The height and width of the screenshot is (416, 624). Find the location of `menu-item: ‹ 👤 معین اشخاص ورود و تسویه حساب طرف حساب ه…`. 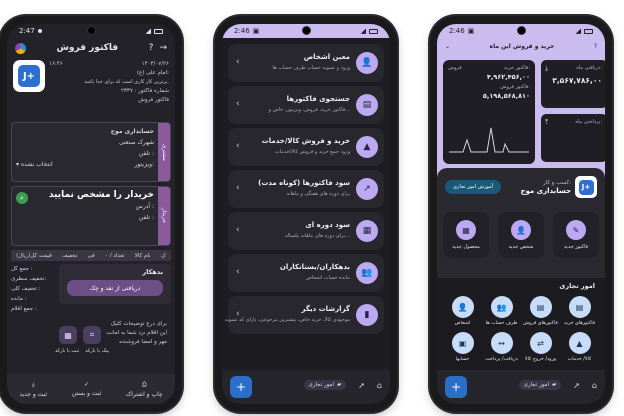

menu-item: ‹ 👤 معین اشخاص ورود و تسویه حساب طرف حساب ه… is located at coordinates (306, 63).